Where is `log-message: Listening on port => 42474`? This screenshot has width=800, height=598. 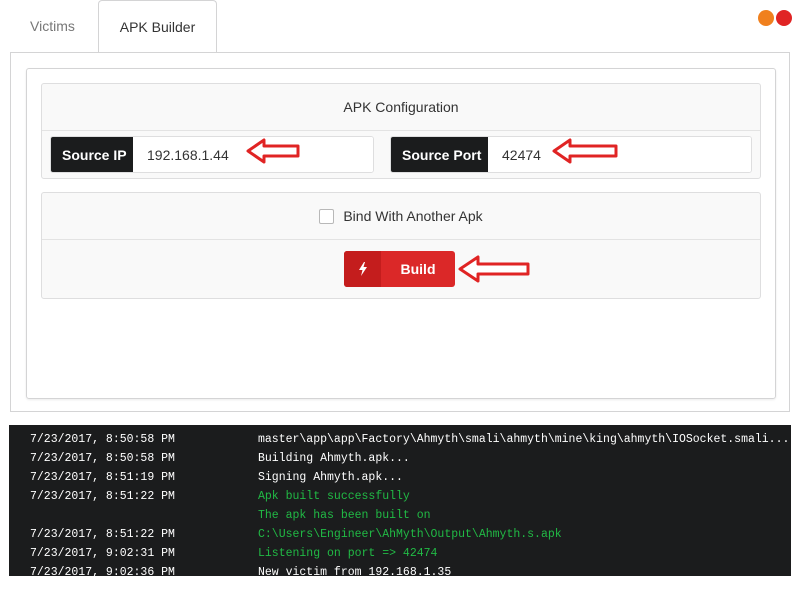 log-message: Listening on port => 42474 is located at coordinates (348, 553).